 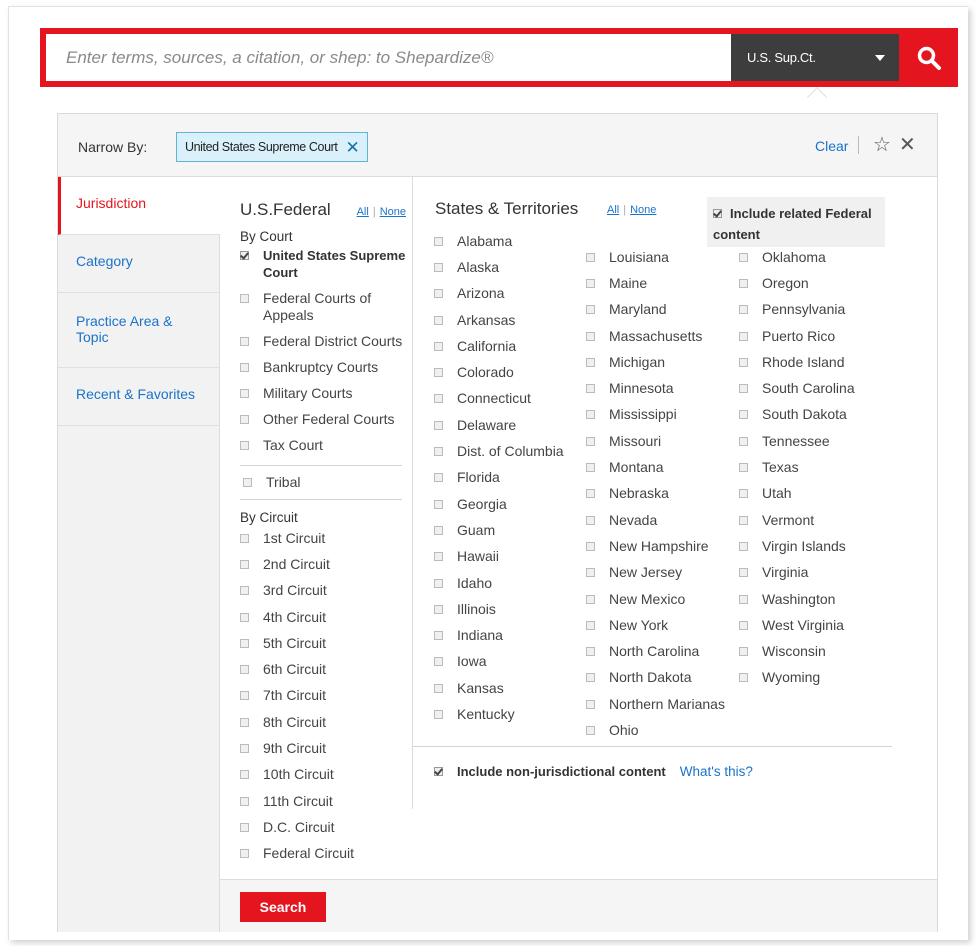 I want to click on list-item: 2nd Circuit, so click(x=325, y=564).